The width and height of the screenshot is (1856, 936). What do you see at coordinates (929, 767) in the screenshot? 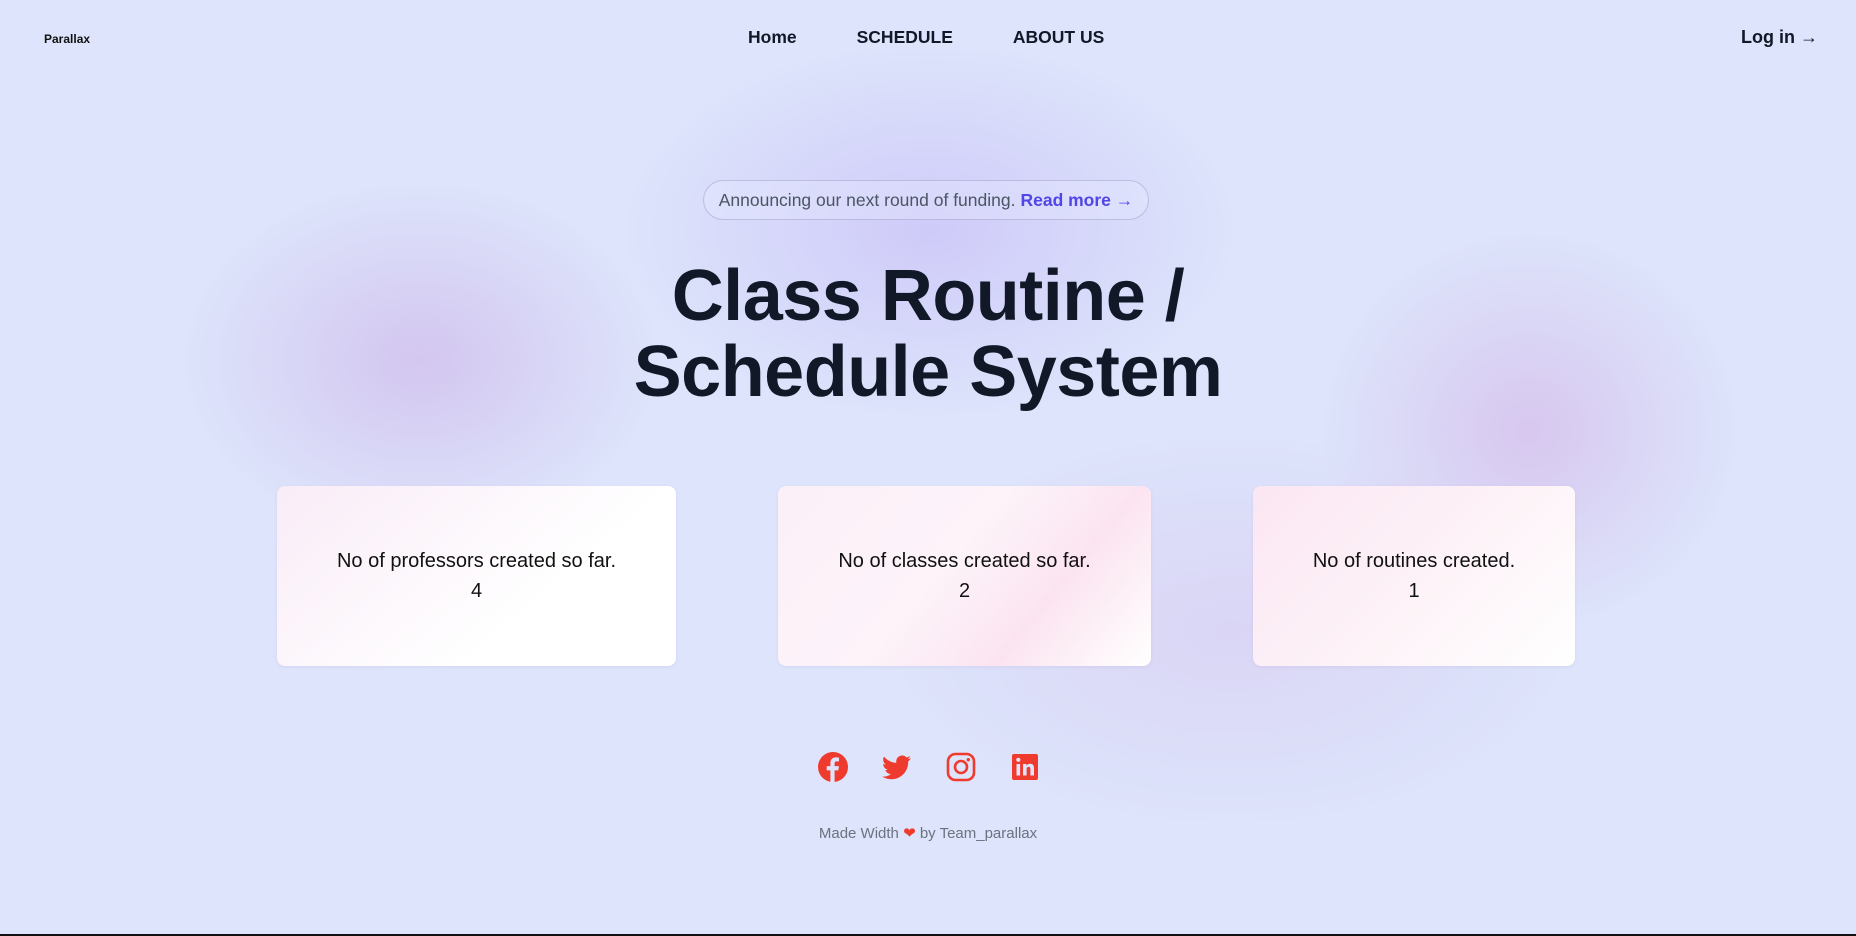
I see `social-links` at bounding box center [929, 767].